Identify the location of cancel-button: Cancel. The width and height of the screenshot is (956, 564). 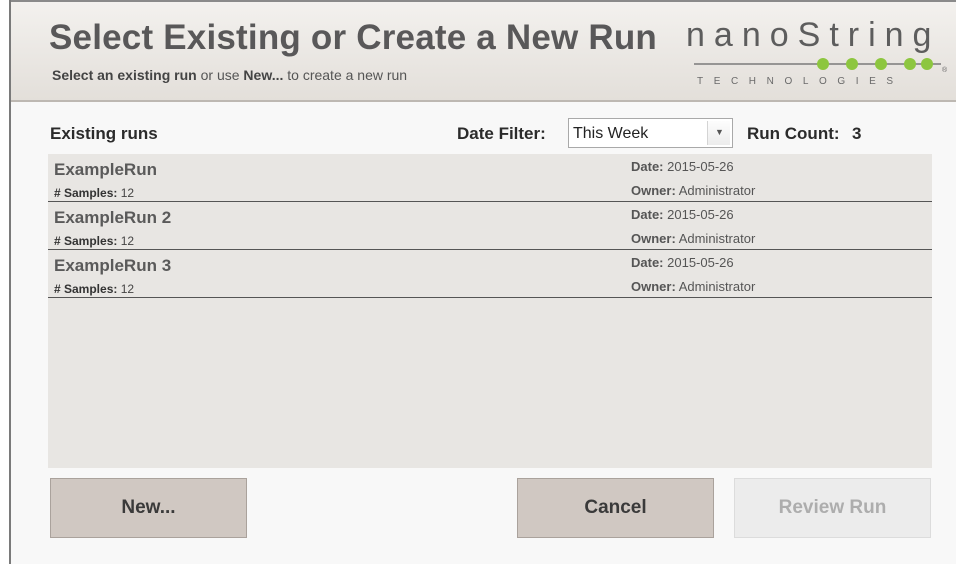
(615, 508).